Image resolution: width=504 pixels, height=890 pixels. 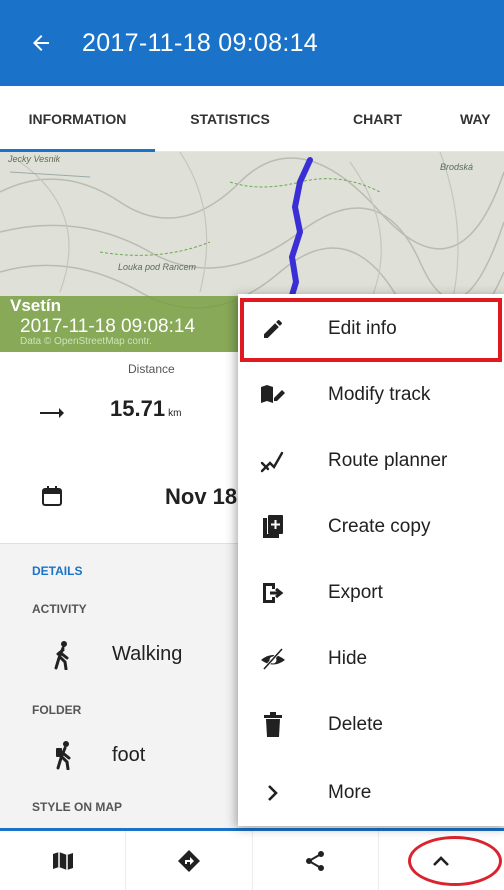 What do you see at coordinates (230, 119) in the screenshot?
I see `tab-statistics: STATISTICS` at bounding box center [230, 119].